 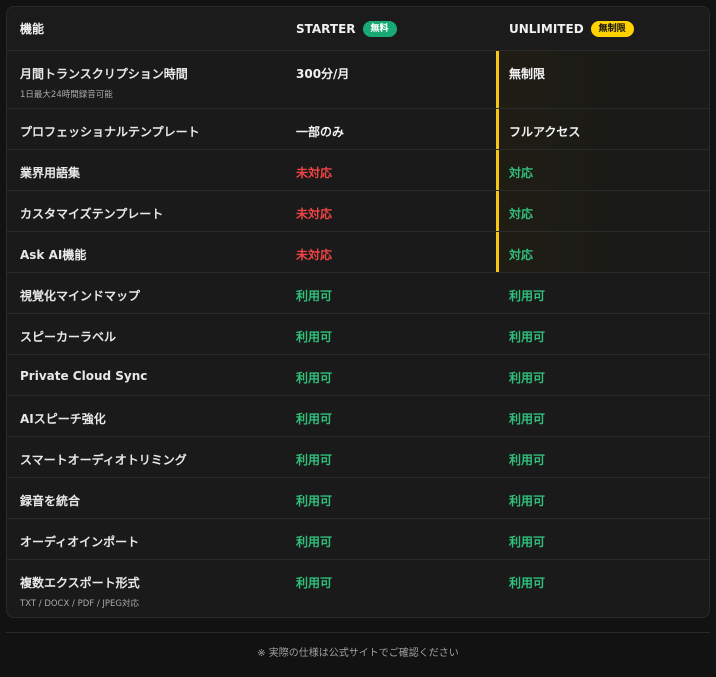 I want to click on feature-cell: 複数エクスポート形式 TXT / DOCX / PDF / JPEG対応, so click(x=145, y=588).